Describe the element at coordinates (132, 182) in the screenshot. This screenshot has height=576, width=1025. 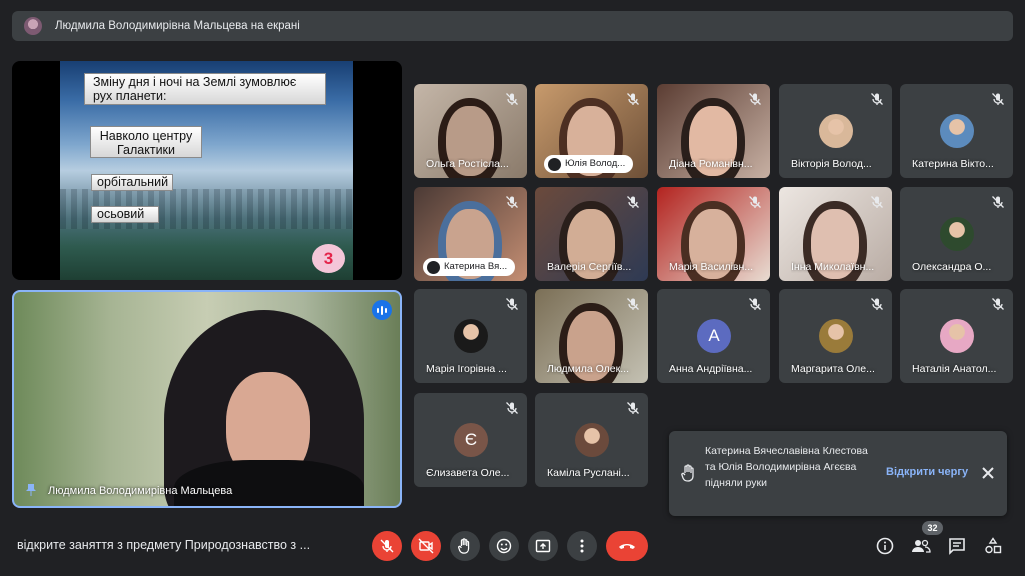
I see `slide-option-orbital: орбітальний` at that location.